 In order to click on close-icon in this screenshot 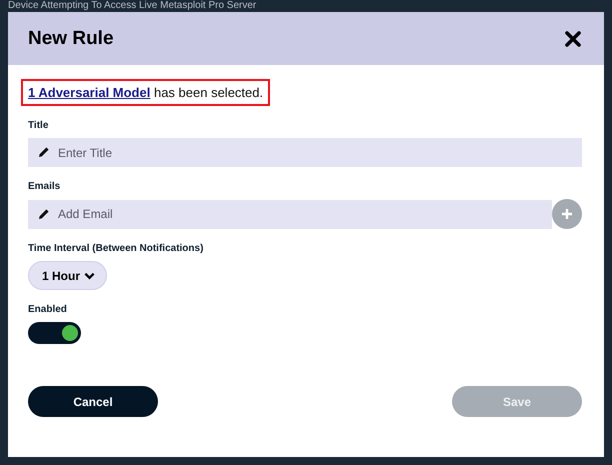, I will do `click(573, 38)`.